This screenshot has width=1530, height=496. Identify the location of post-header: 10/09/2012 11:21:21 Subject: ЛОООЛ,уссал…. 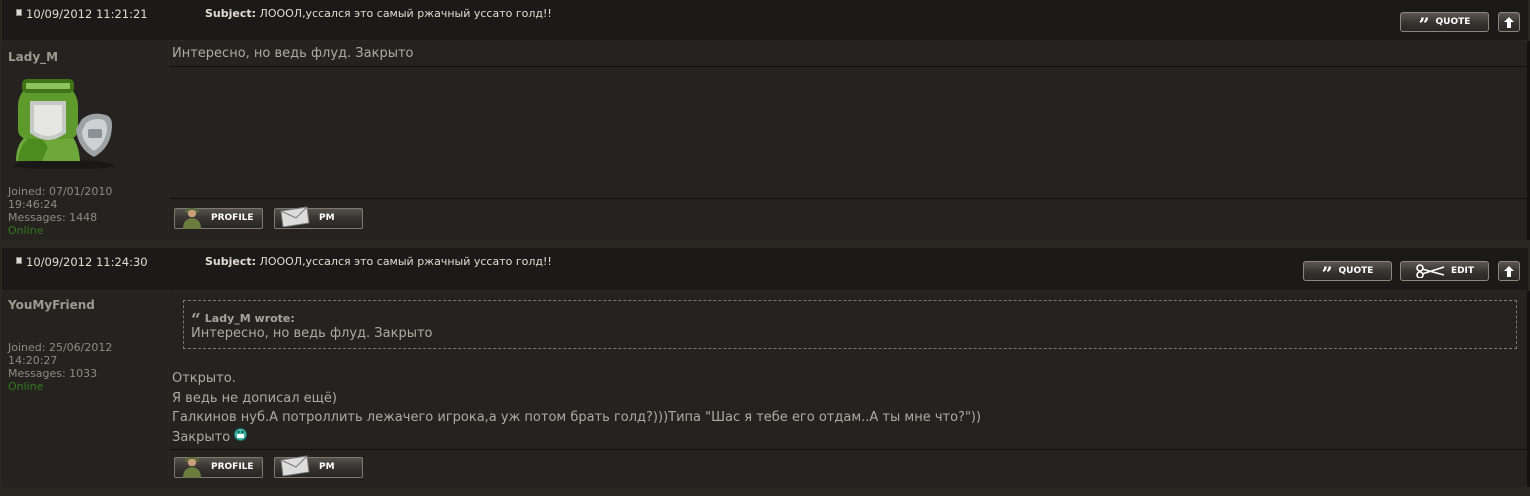
(765, 20).